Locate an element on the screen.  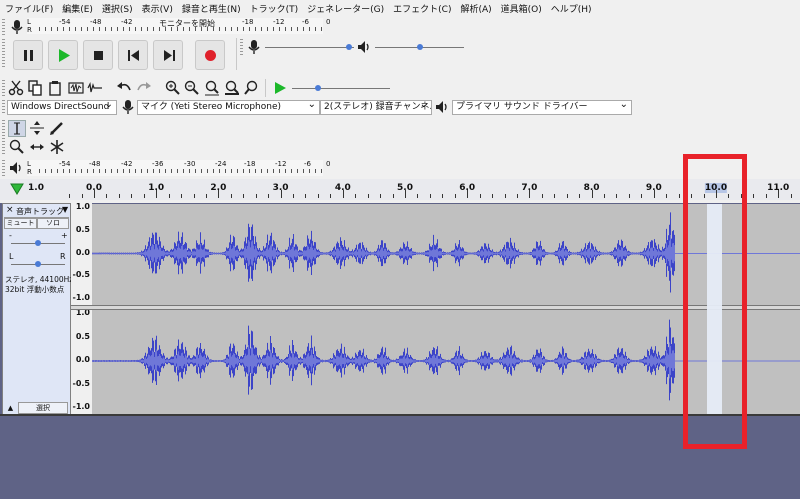
copy-icon is located at coordinates (35, 88).